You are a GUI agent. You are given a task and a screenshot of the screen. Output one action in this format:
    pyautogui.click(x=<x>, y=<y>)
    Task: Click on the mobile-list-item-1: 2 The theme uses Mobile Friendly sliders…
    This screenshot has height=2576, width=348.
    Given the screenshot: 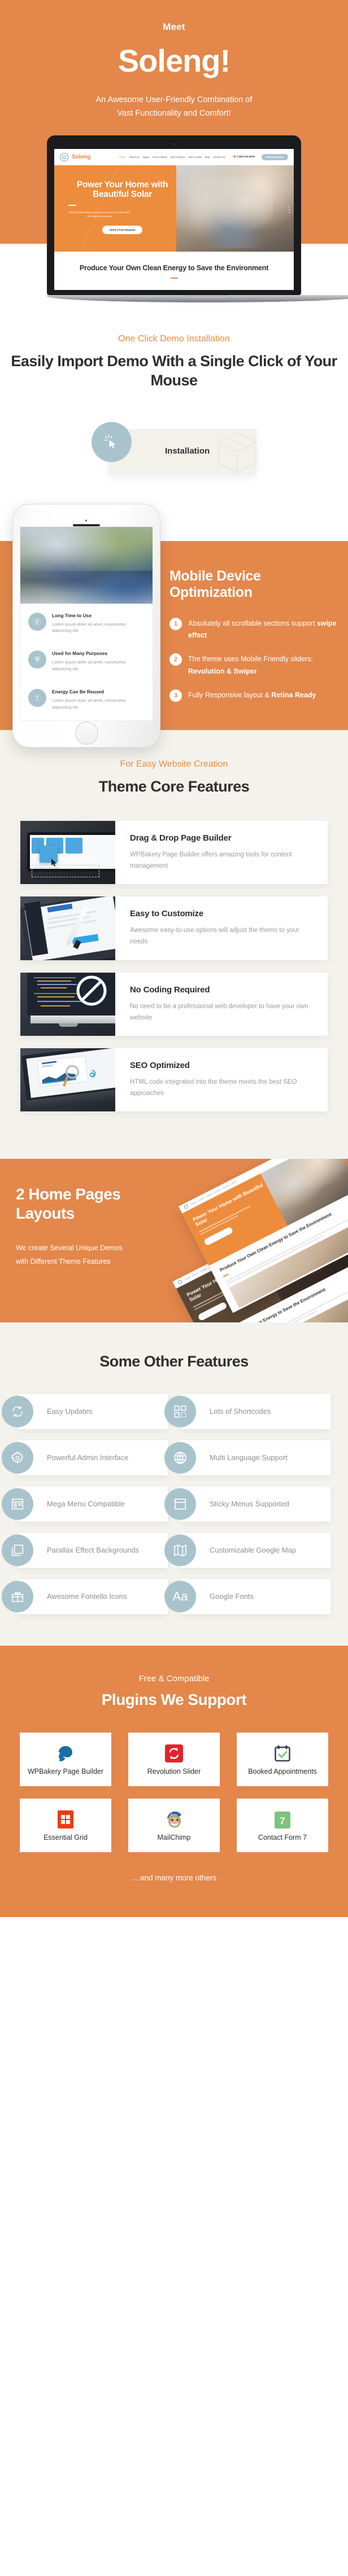 What is the action you would take?
    pyautogui.click(x=254, y=665)
    